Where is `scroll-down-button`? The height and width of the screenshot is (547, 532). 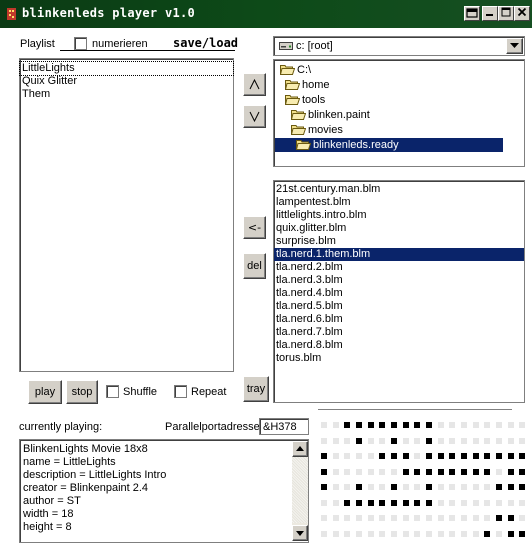 scroll-down-button is located at coordinates (300, 533).